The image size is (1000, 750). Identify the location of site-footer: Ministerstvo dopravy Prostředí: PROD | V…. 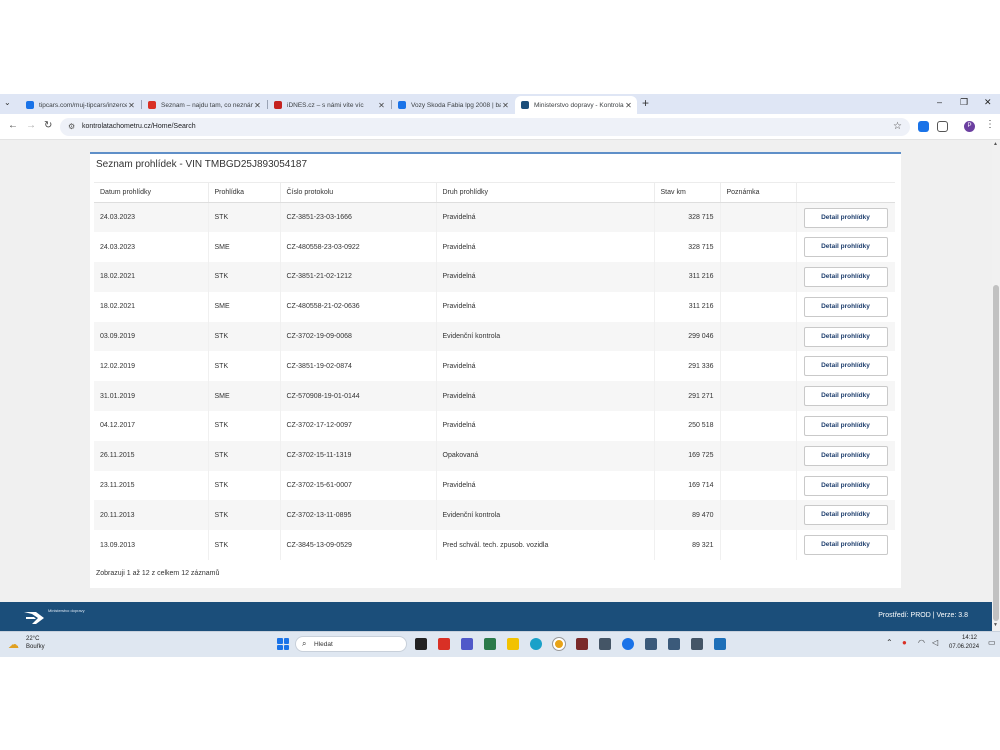
(496, 616).